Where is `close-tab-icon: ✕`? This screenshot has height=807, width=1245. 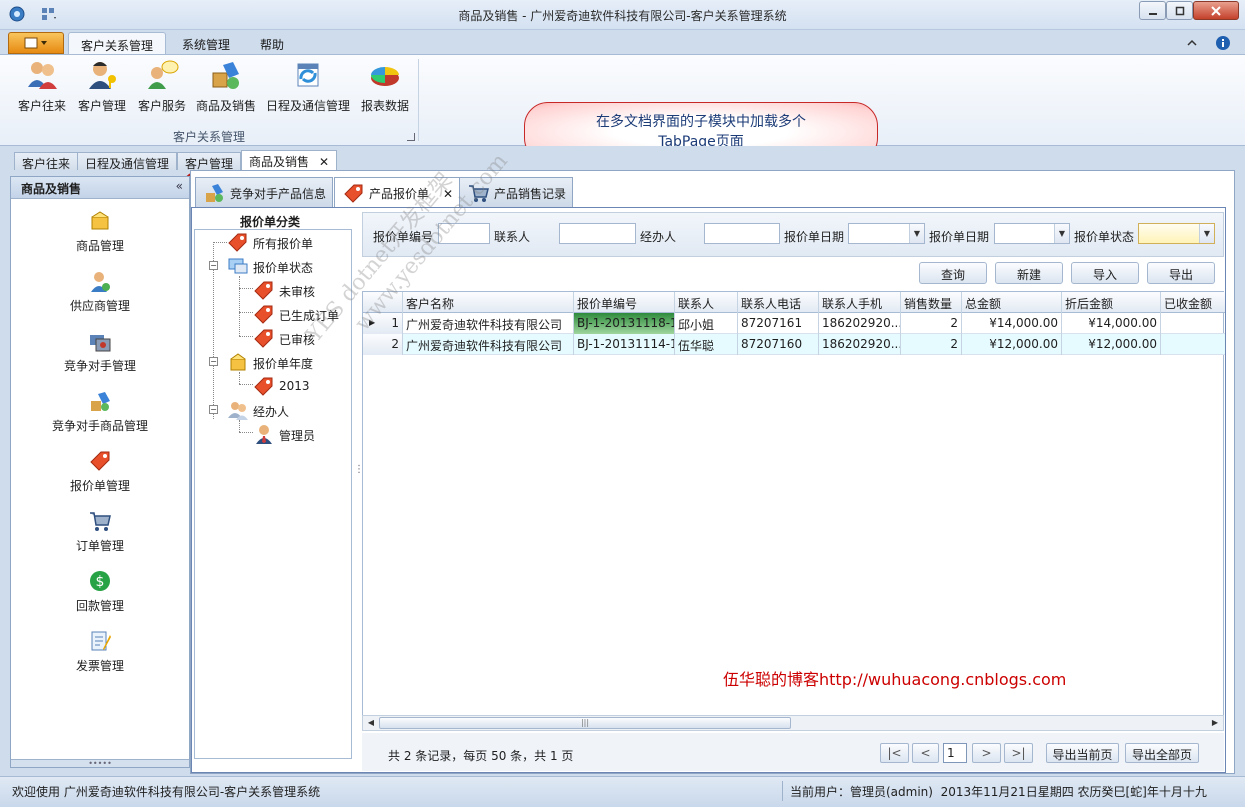
close-tab-icon: ✕ is located at coordinates (324, 162).